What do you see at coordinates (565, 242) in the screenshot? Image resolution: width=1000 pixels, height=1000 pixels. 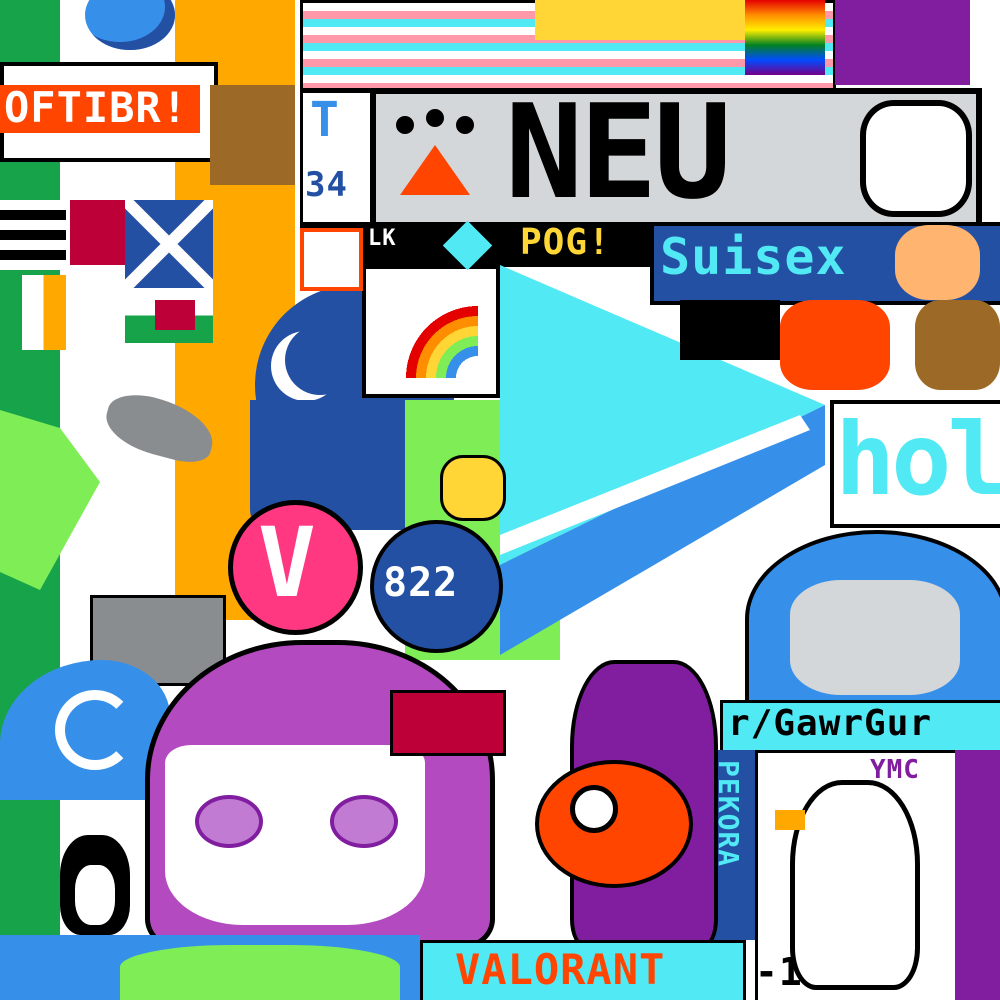 I see `pog-text: POG!` at bounding box center [565, 242].